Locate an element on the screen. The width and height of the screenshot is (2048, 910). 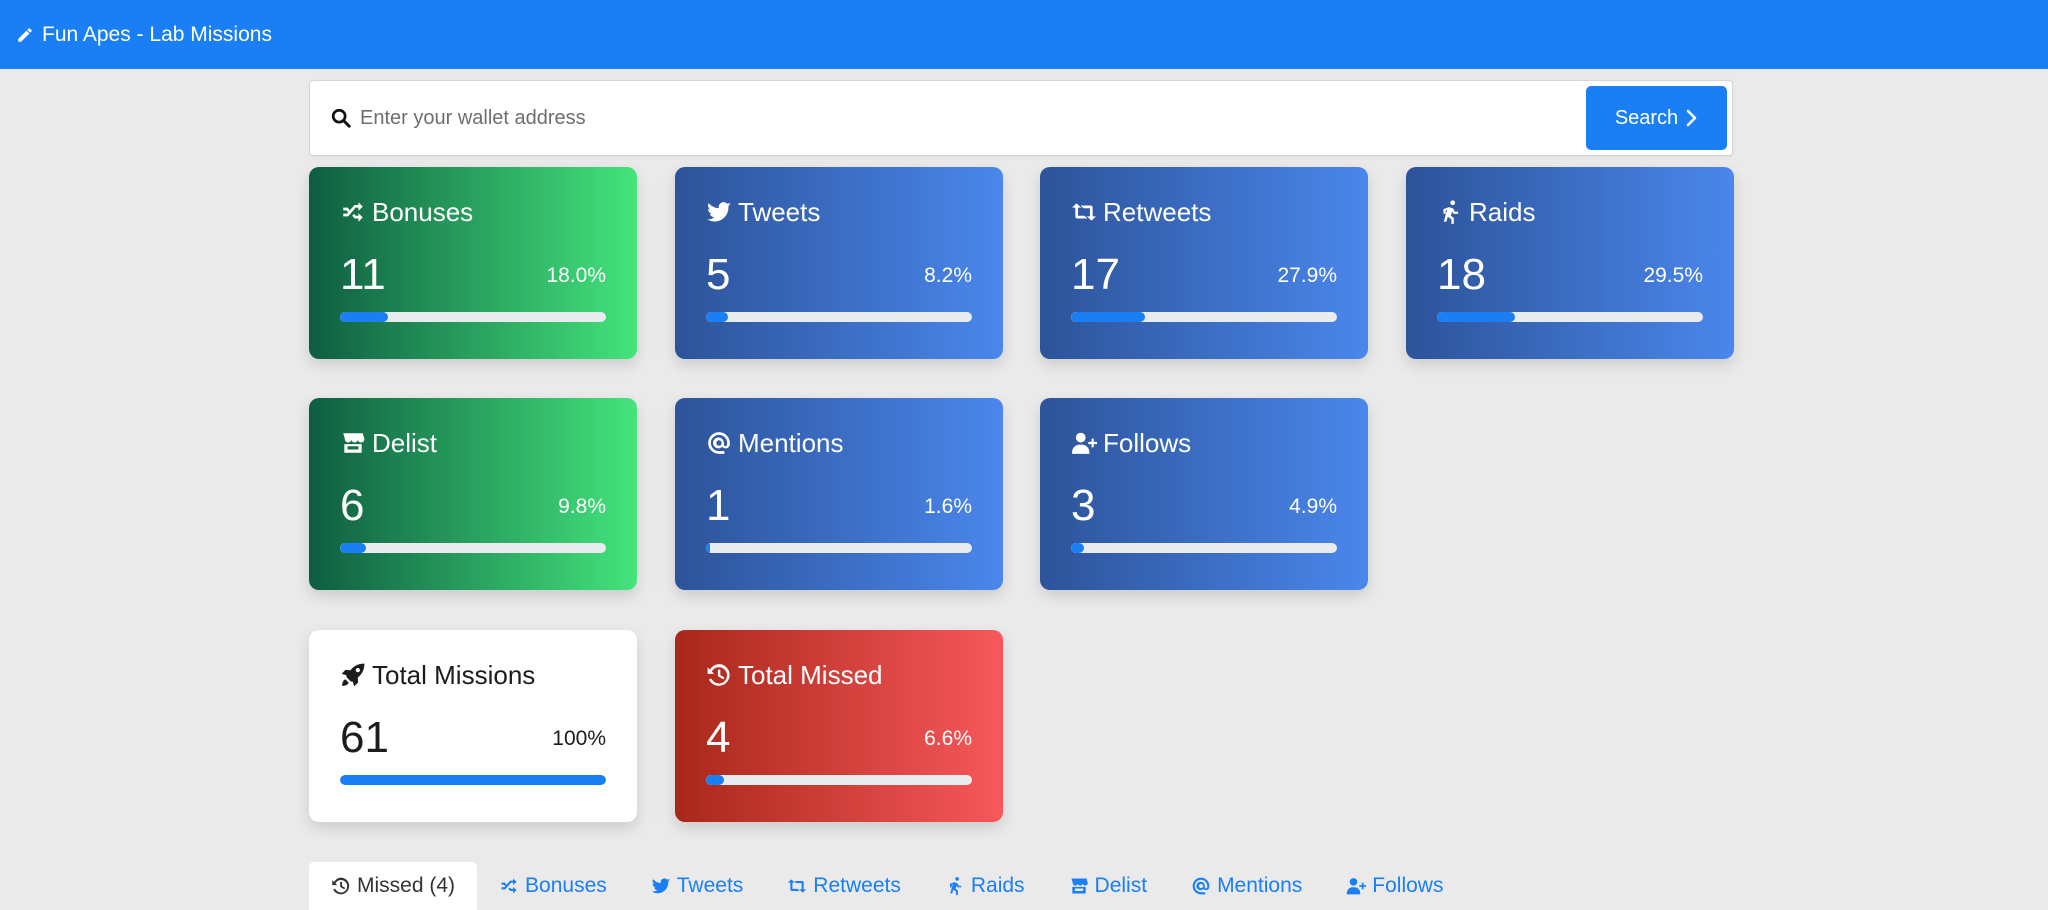
tab-raids: Raids is located at coordinates (985, 886).